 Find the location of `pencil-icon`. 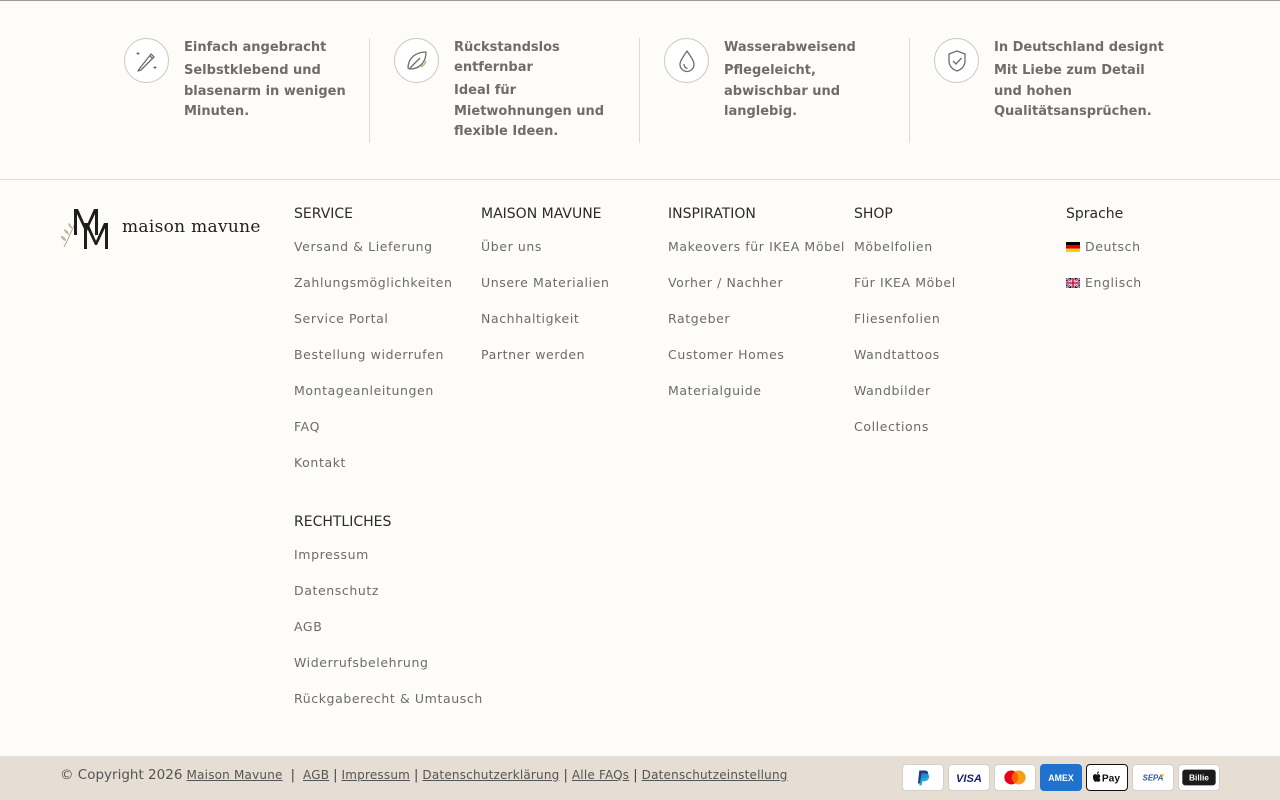

pencil-icon is located at coordinates (146, 60).